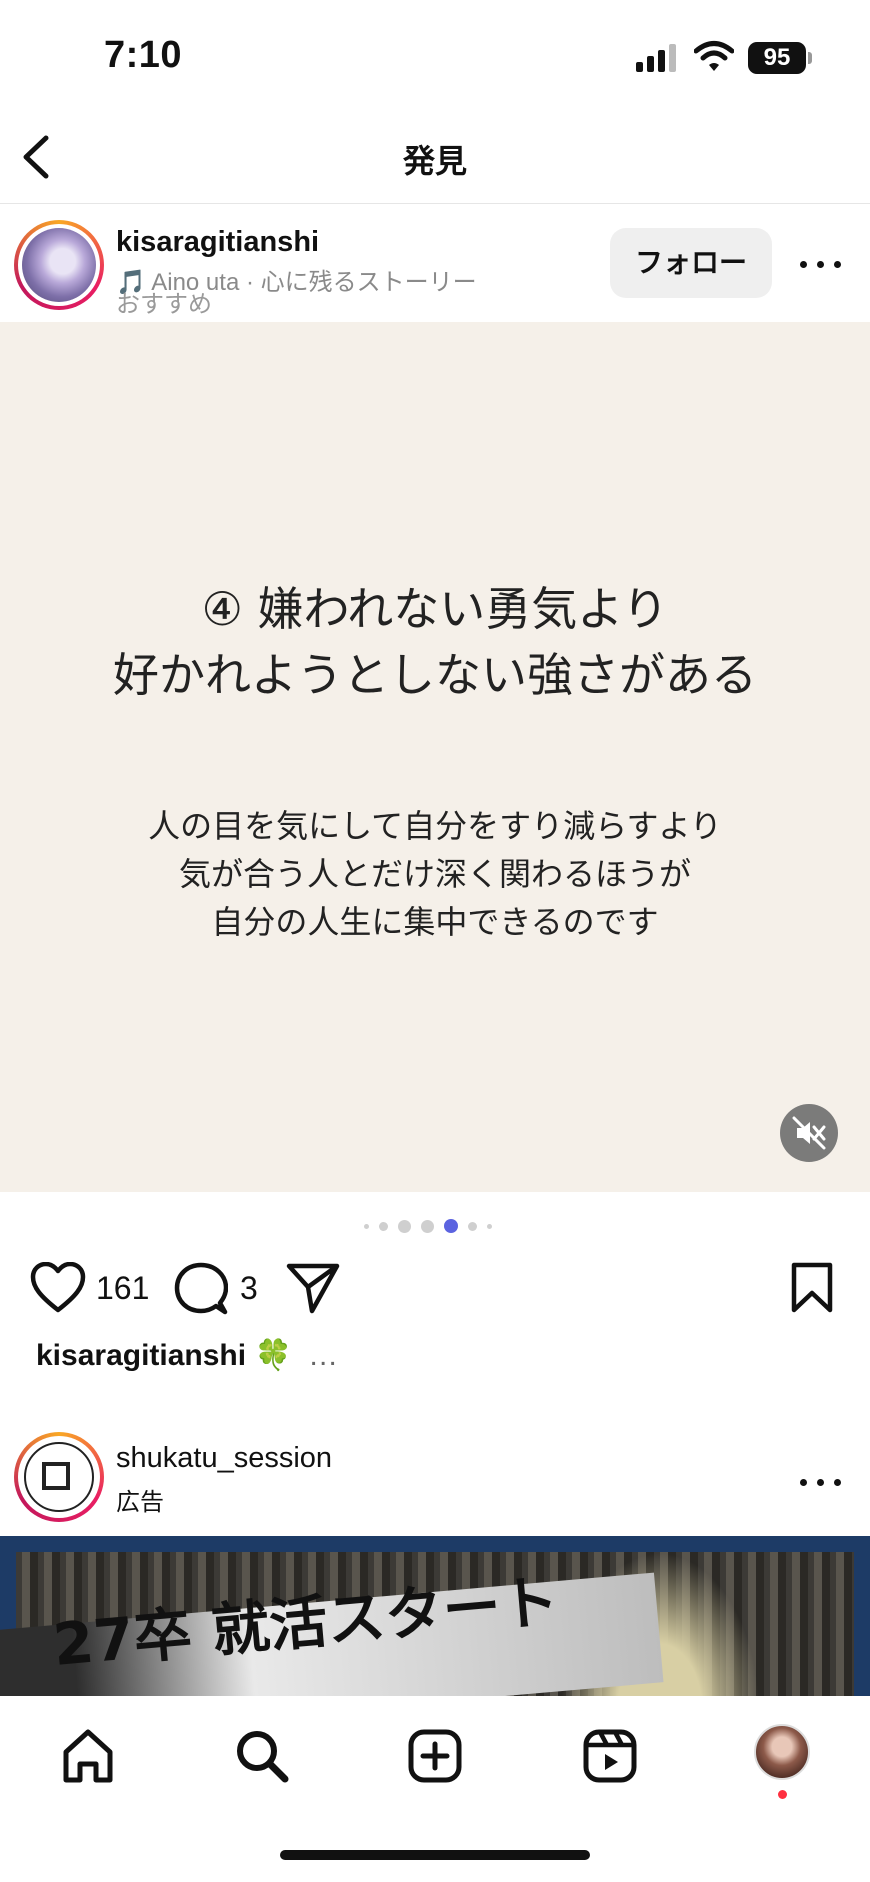 The image size is (870, 1882). Describe the element at coordinates (201, 1289) in the screenshot. I see `comment-icon` at that location.